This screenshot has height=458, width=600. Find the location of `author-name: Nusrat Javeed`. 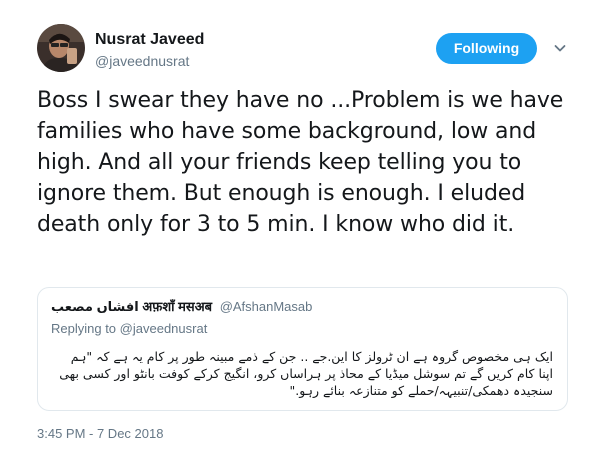

author-name: Nusrat Javeed is located at coordinates (149, 40).